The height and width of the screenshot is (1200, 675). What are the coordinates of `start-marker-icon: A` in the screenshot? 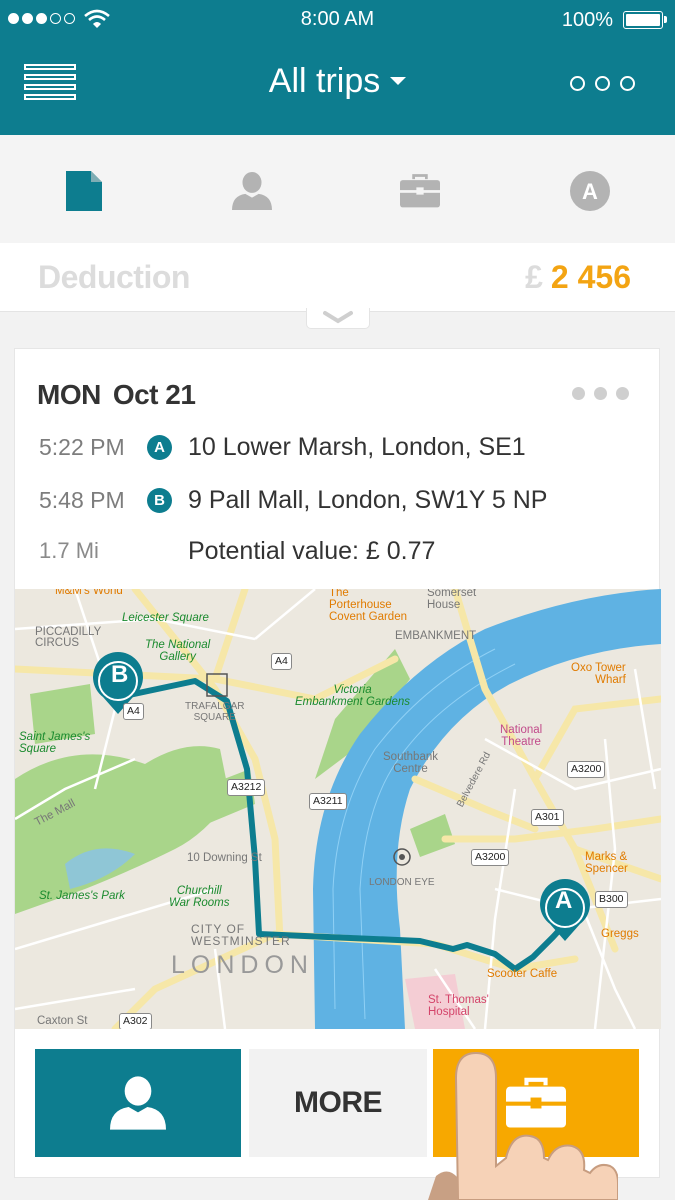 It's located at (159, 447).